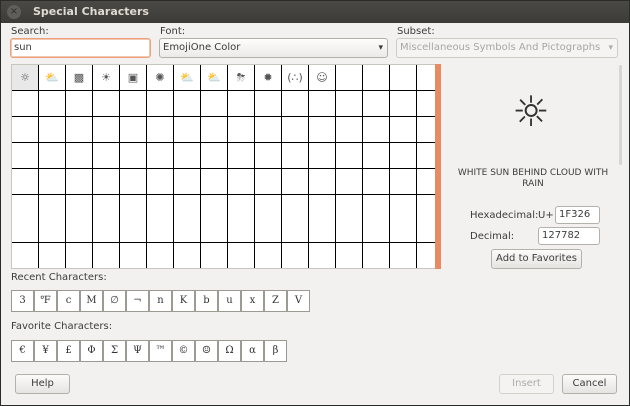 This screenshot has height=406, width=630. Describe the element at coordinates (160, 351) in the screenshot. I see `favorite-character-button: ™` at that location.